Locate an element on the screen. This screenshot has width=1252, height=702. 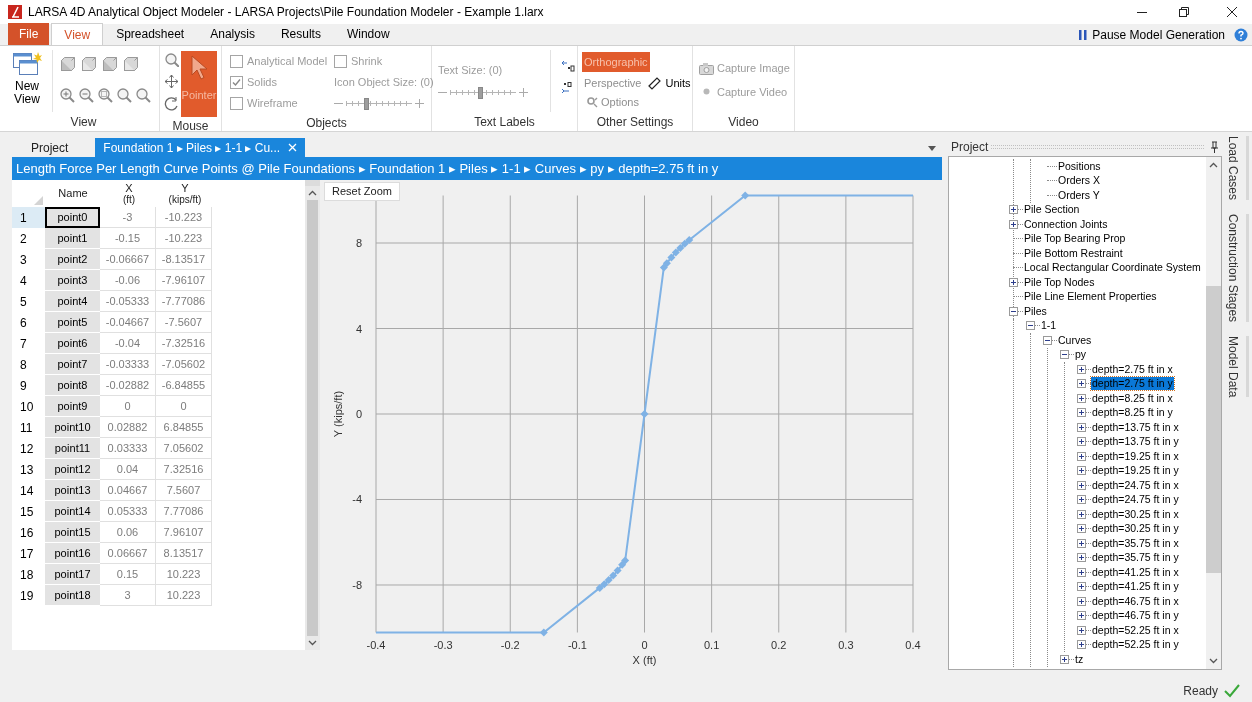
table-cell: point13 is located at coordinates (72, 490).